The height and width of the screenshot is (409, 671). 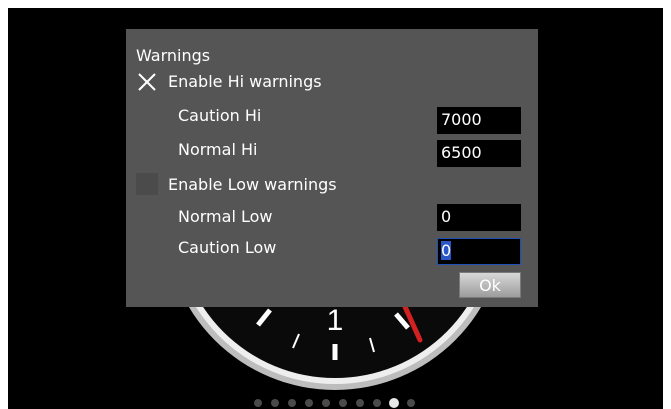 What do you see at coordinates (245, 82) in the screenshot?
I see `enable-hi-label: Enable Hi warnings` at bounding box center [245, 82].